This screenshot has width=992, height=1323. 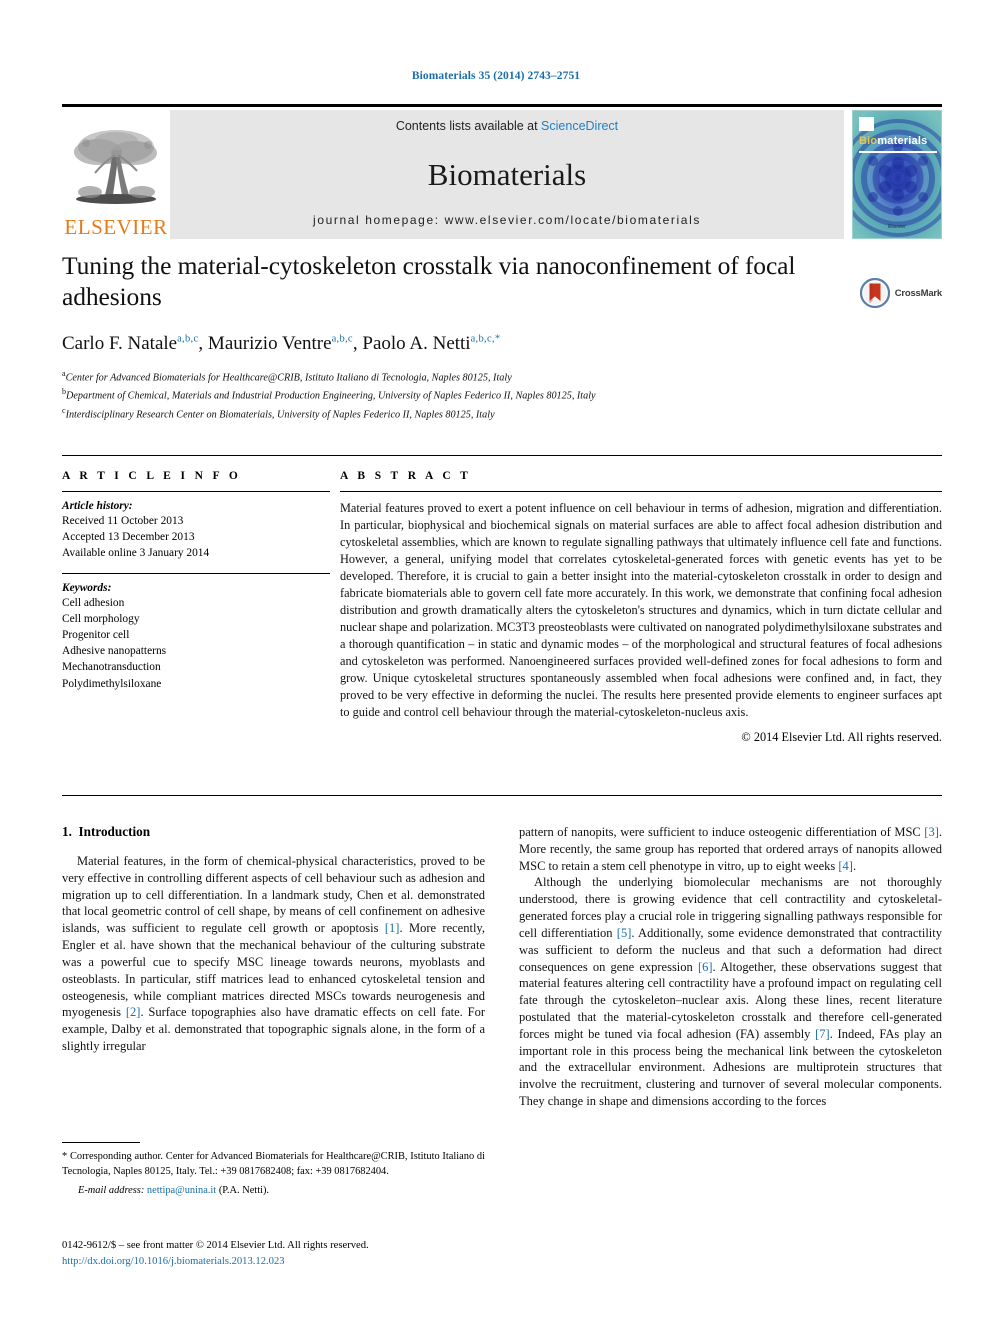 What do you see at coordinates (874, 293) in the screenshot?
I see `crossmark-icon` at bounding box center [874, 293].